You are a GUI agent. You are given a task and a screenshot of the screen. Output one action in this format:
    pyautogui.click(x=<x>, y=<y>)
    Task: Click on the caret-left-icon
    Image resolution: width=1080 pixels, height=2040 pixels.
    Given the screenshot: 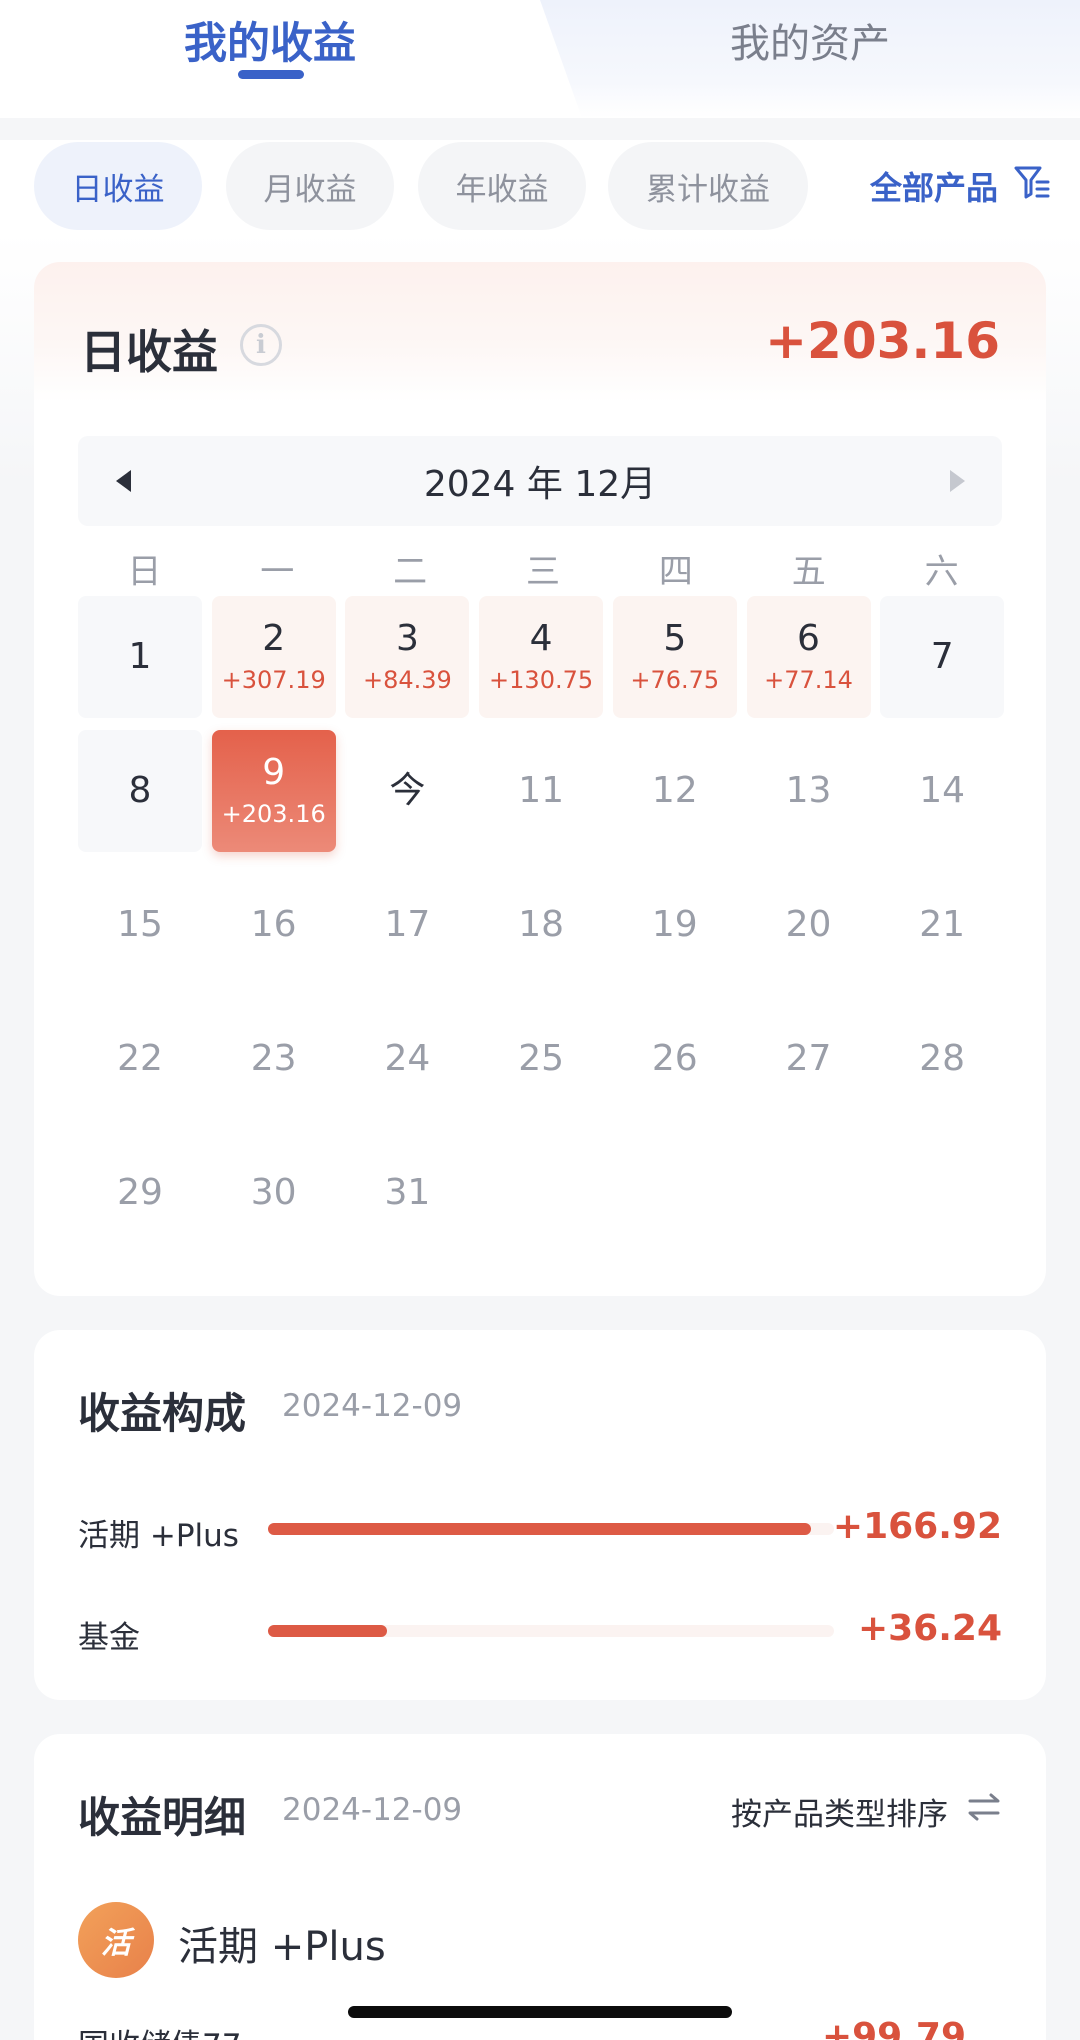 What is the action you would take?
    pyautogui.click(x=123, y=481)
    